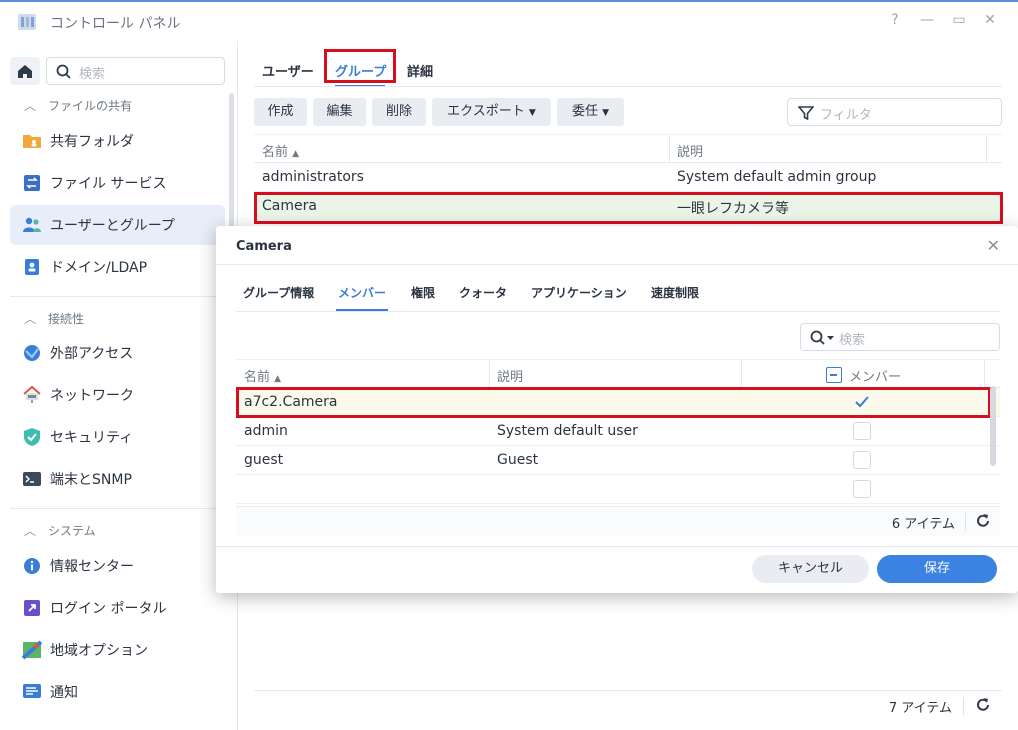  What do you see at coordinates (613, 402) in the screenshot?
I see `highlight-box-member-row` at bounding box center [613, 402].